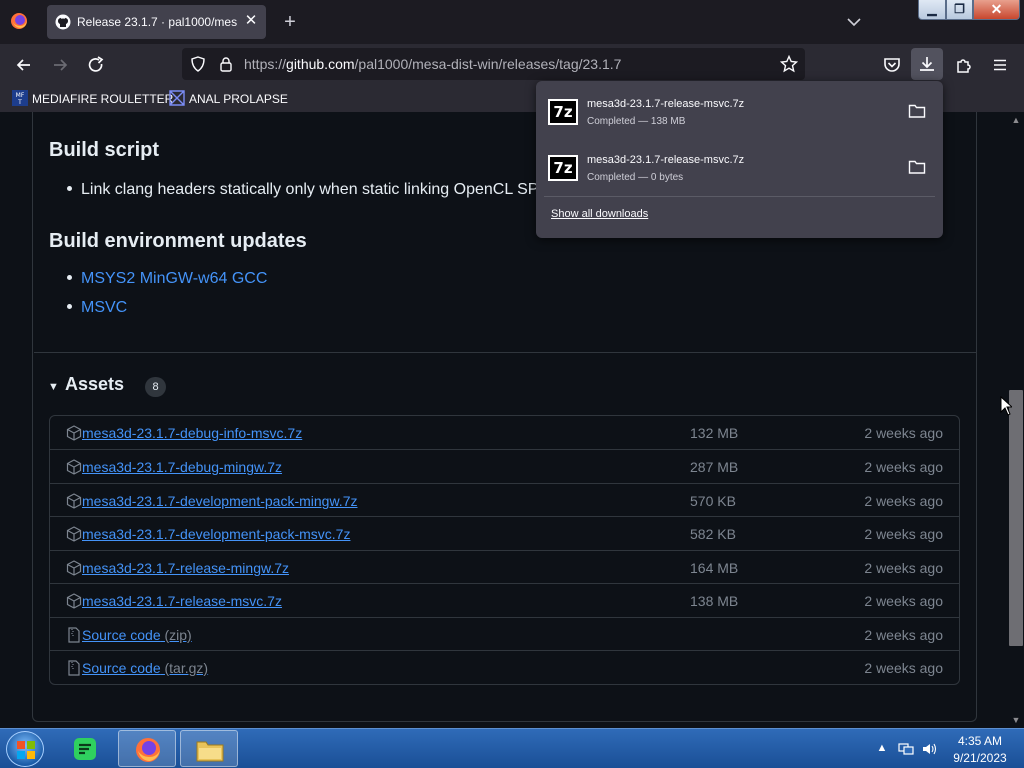 Image resolution: width=1024 pixels, height=768 pixels. What do you see at coordinates (155, 387) in the screenshot?
I see `assets-count-badge: 8` at bounding box center [155, 387].